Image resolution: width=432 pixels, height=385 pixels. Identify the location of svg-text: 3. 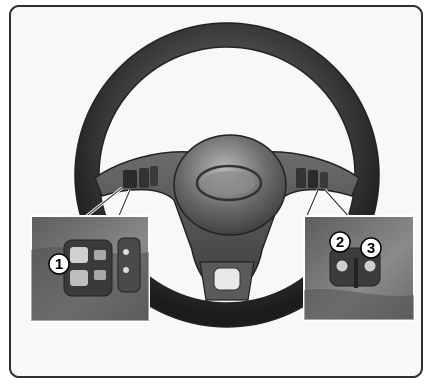
(371, 248).